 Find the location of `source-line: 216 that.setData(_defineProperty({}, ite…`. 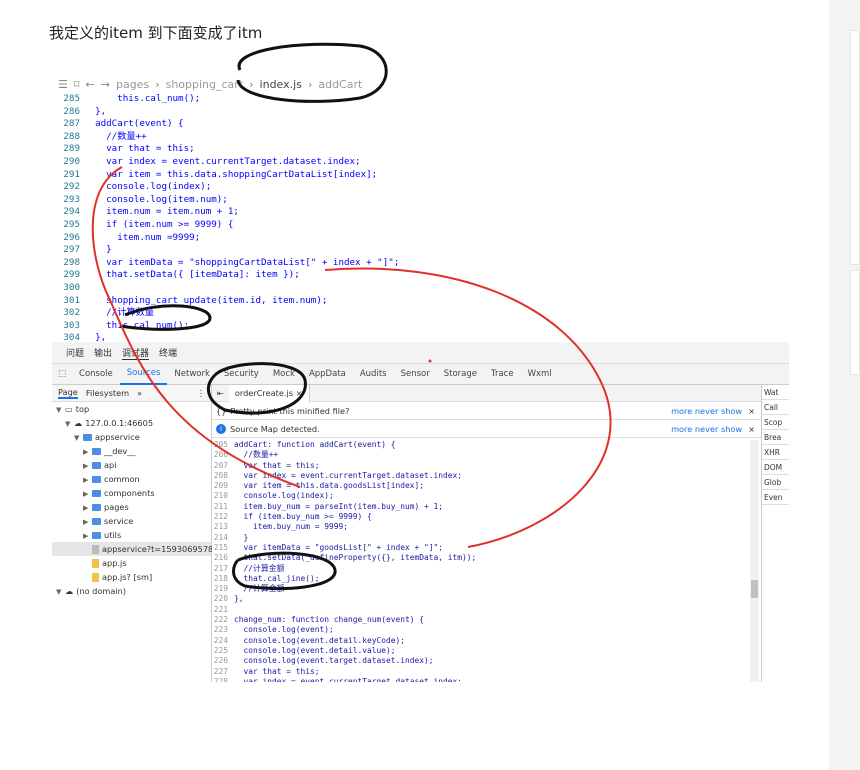

source-line: 216 that.setData(_defineProperty({}, ite… is located at coordinates (482, 558).